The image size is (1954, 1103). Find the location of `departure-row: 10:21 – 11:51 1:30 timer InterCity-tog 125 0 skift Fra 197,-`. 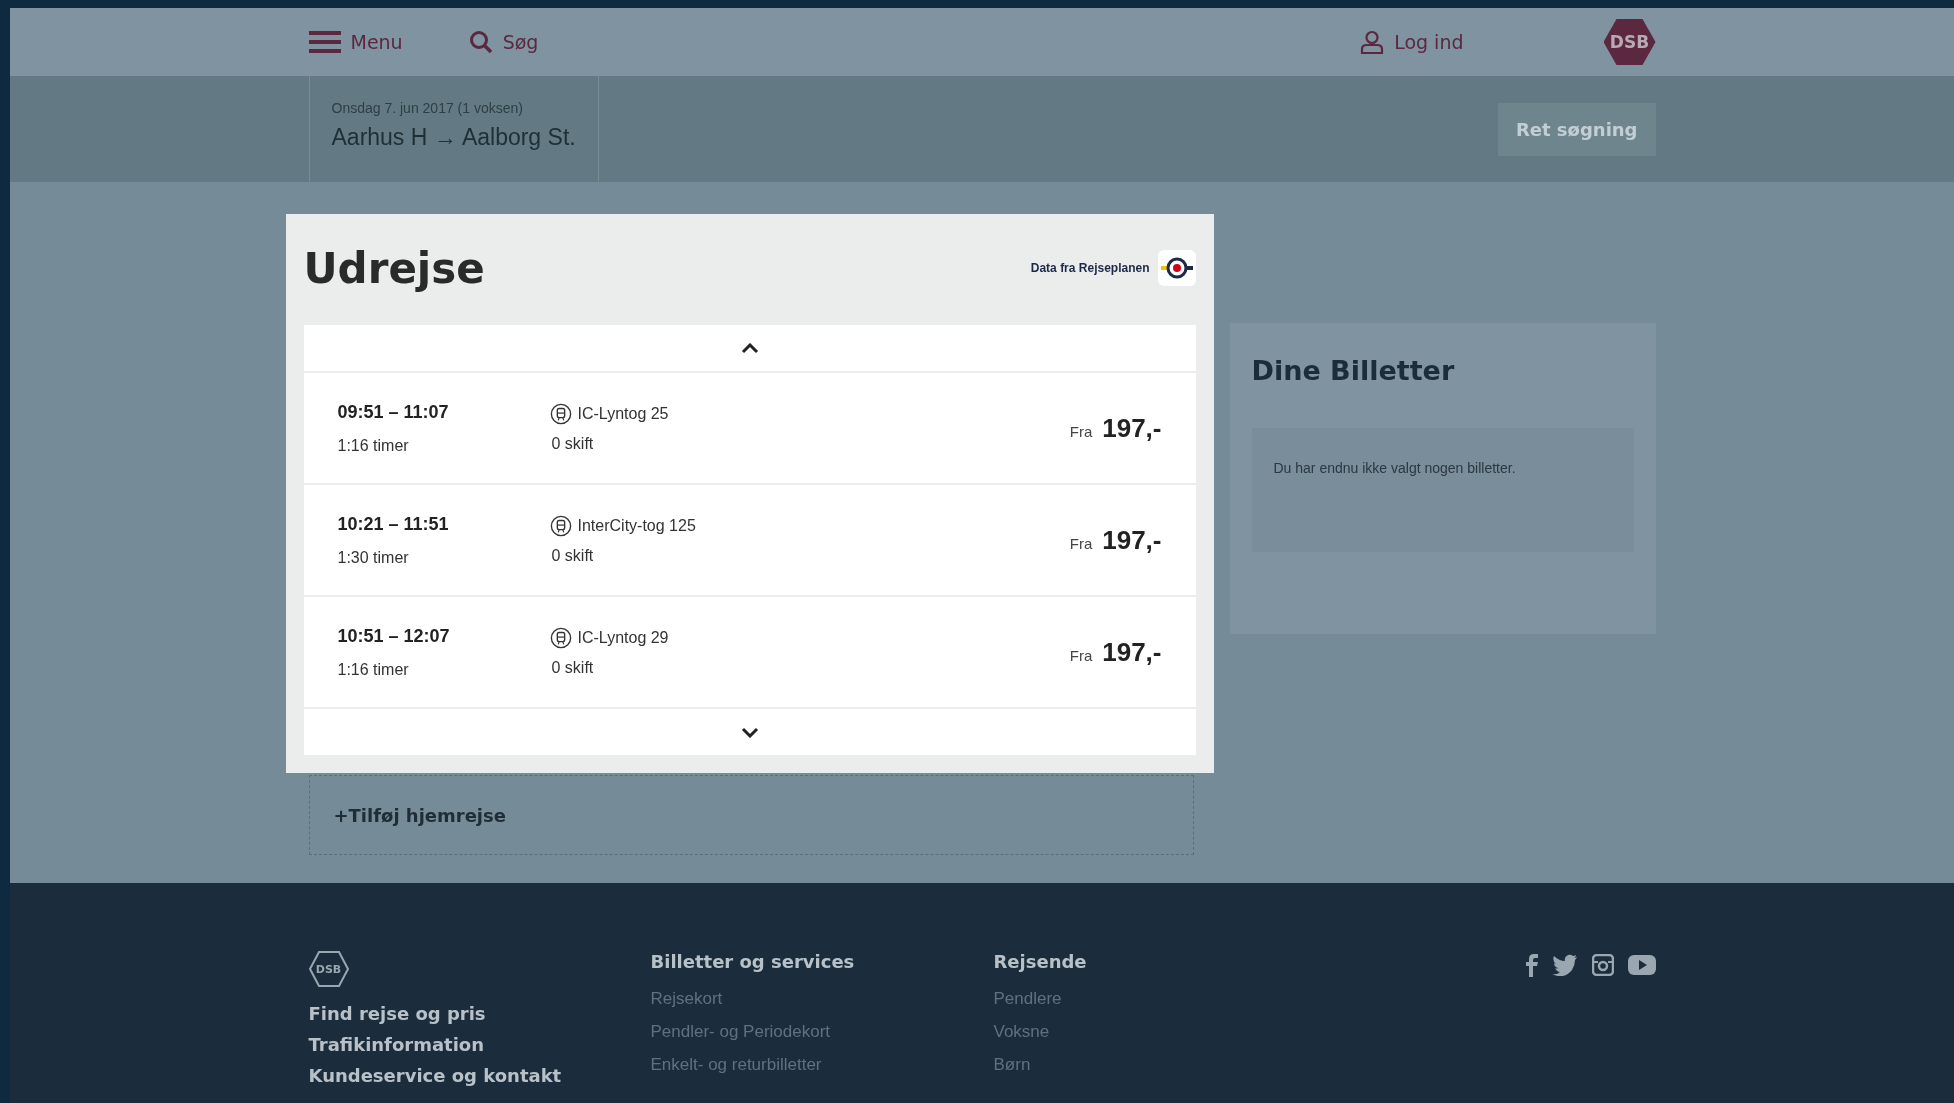

departure-row: 10:21 – 11:51 1:30 timer InterCity-tog 125 0 skift Fra 197,- is located at coordinates (749, 540).